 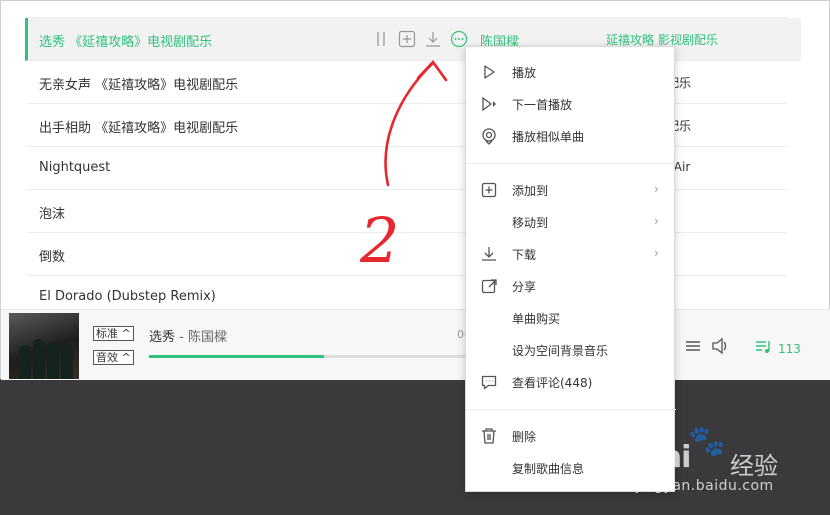 What do you see at coordinates (489, 382) in the screenshot?
I see `comment-icon` at bounding box center [489, 382].